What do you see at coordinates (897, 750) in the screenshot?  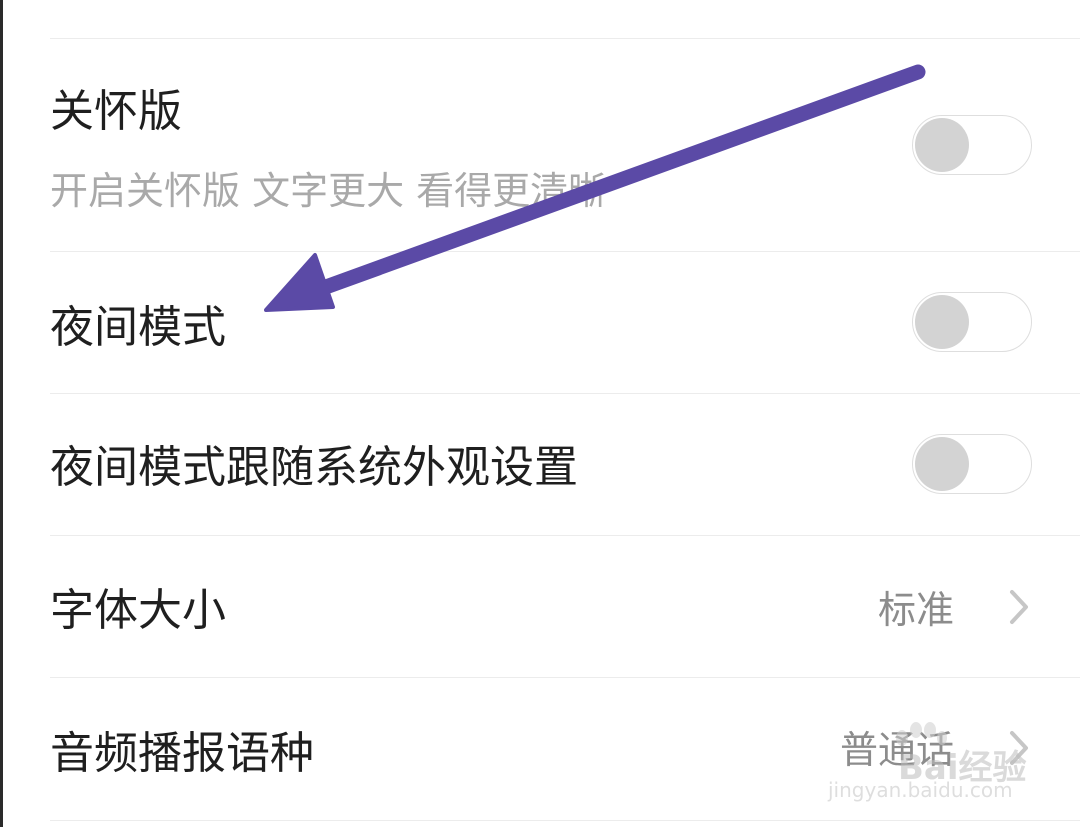 I see `audio-language-value: 普通话` at bounding box center [897, 750].